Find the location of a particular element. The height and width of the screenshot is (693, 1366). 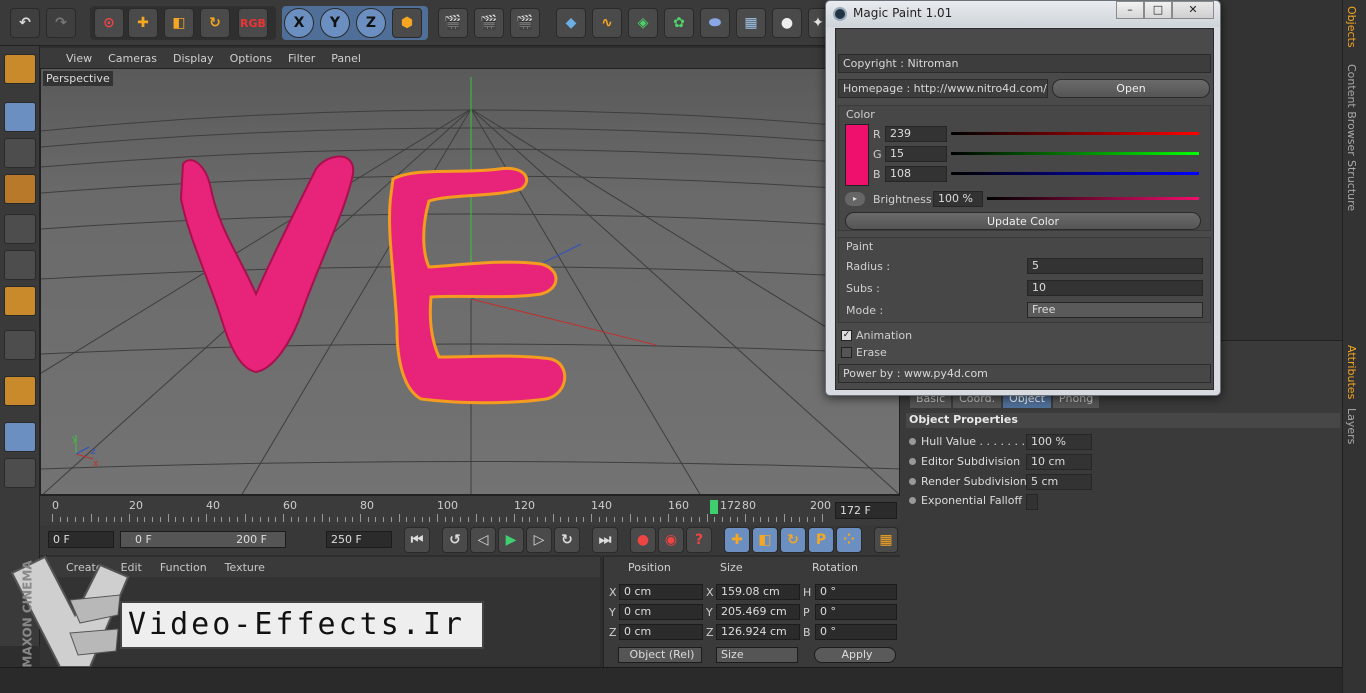

r-value-field: 239 is located at coordinates (916, 134).